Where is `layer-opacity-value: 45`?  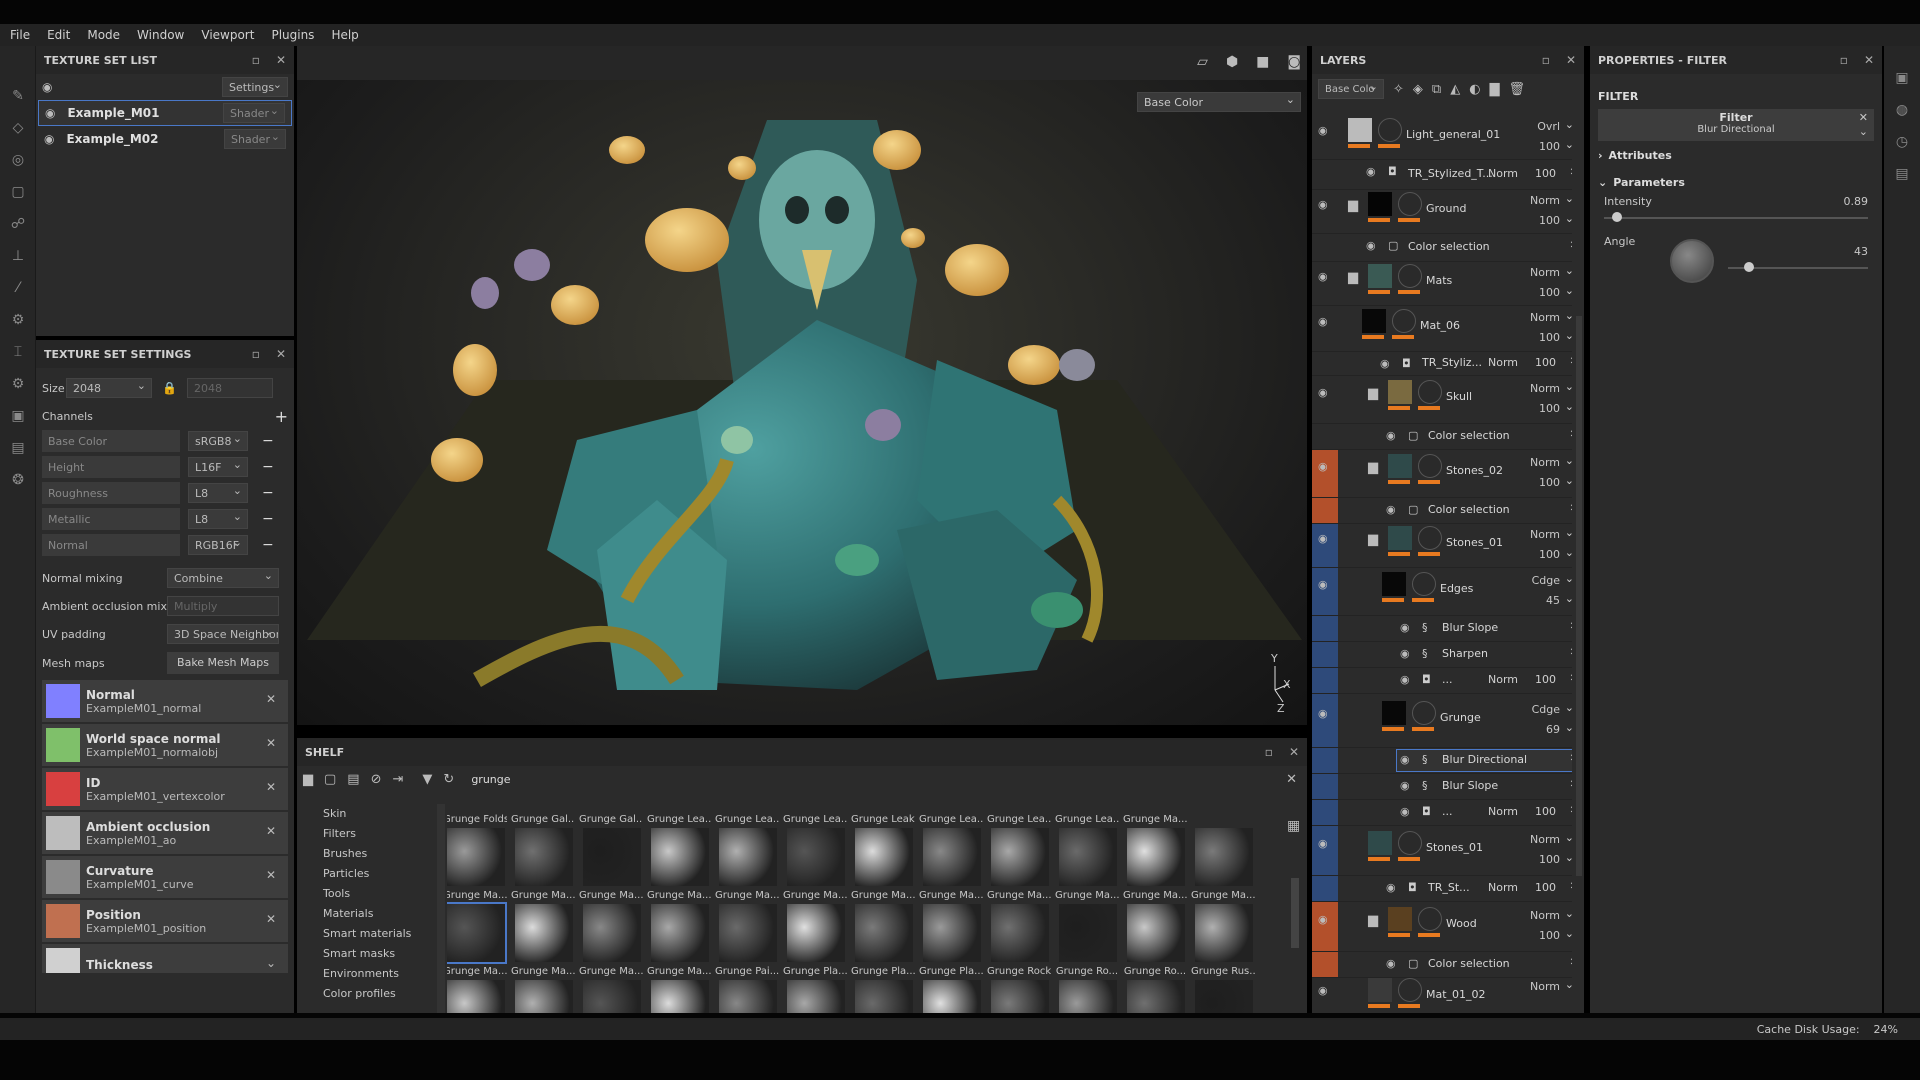 layer-opacity-value: 45 is located at coordinates (1553, 600).